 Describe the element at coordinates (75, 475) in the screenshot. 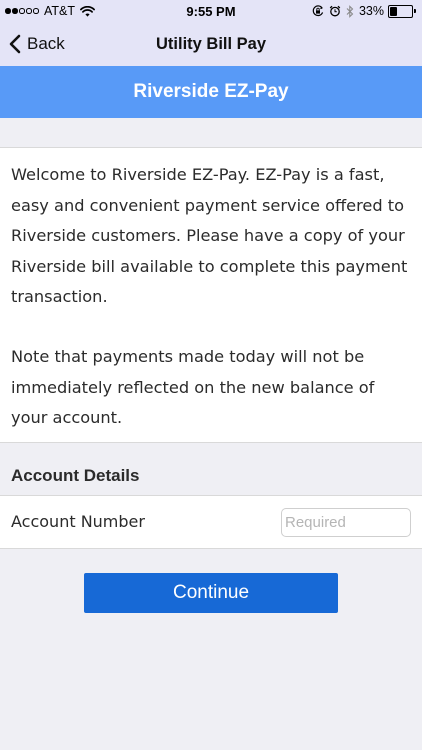

I see `account-details-header: Account Details` at that location.